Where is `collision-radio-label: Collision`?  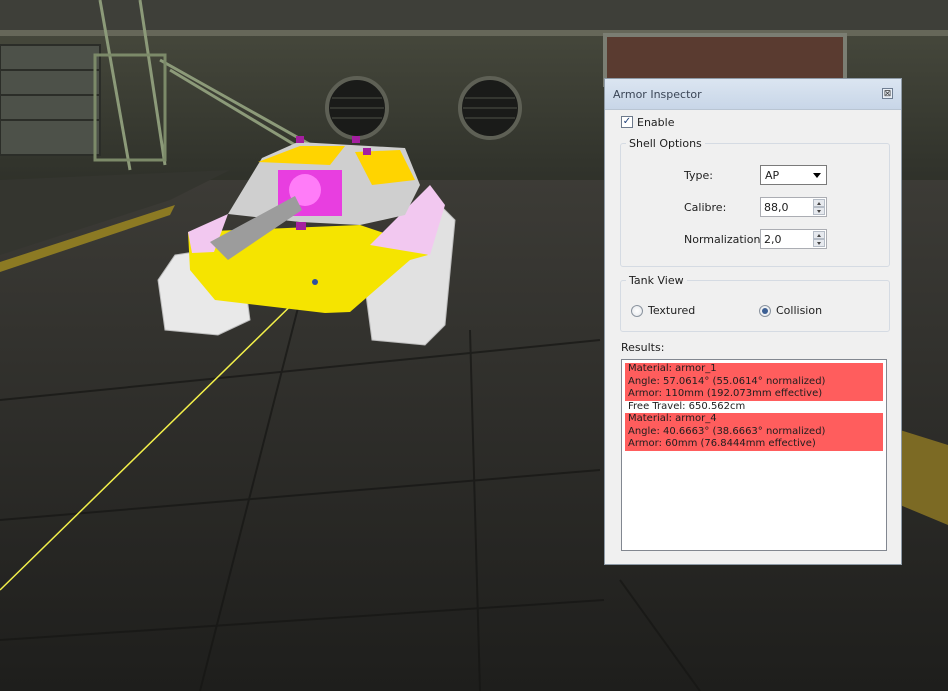 collision-radio-label: Collision is located at coordinates (799, 310).